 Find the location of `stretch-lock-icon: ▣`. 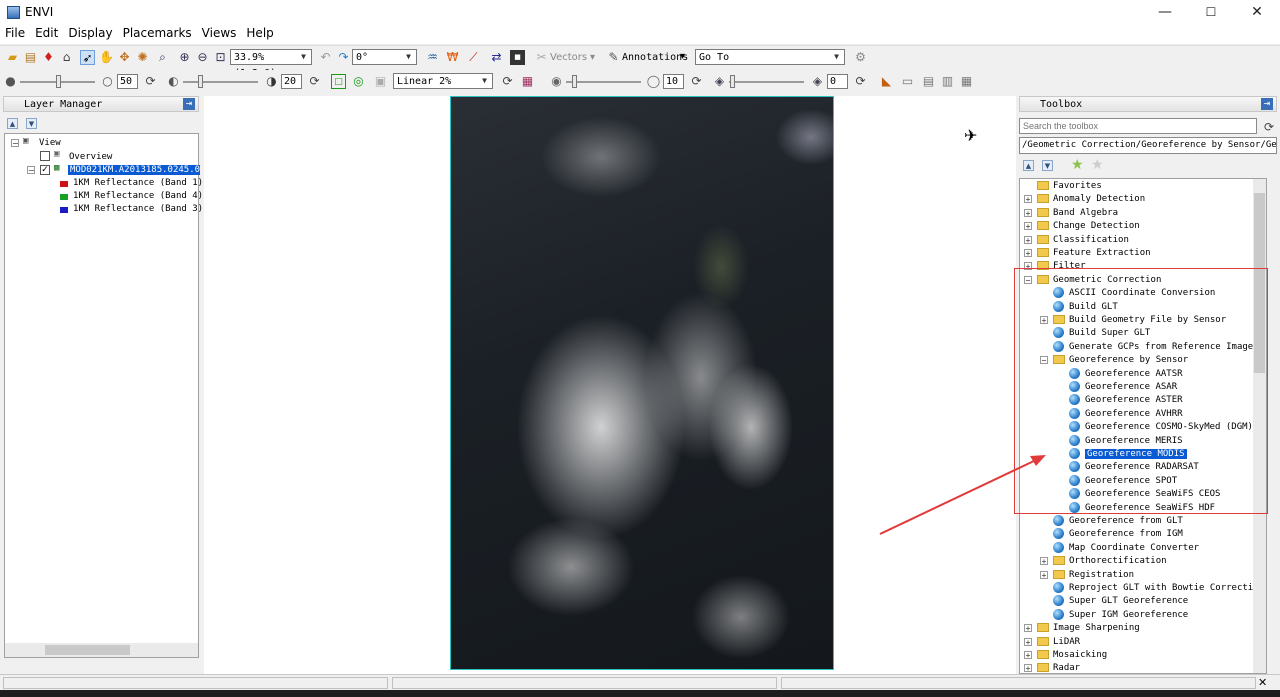

stretch-lock-icon: ▣ is located at coordinates (380, 81).